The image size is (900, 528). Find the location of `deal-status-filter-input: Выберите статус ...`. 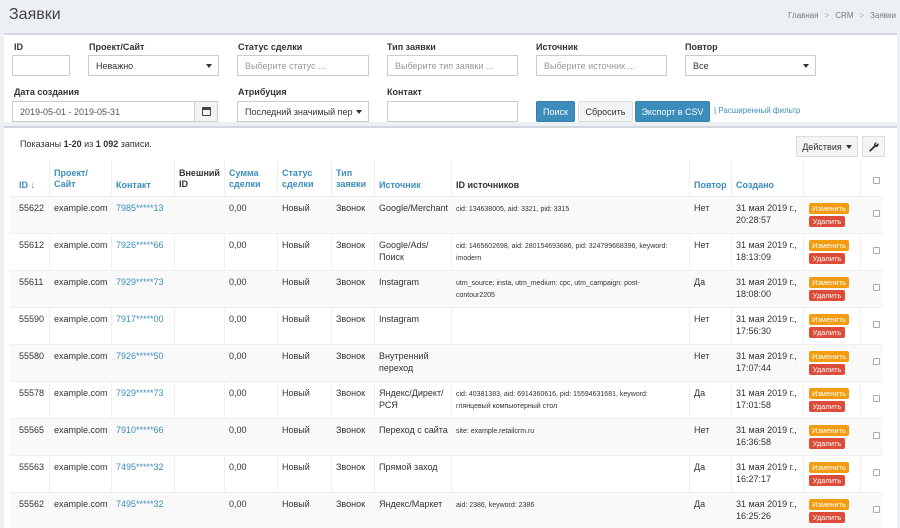

deal-status-filter-input: Выберите статус ... is located at coordinates (303, 65).